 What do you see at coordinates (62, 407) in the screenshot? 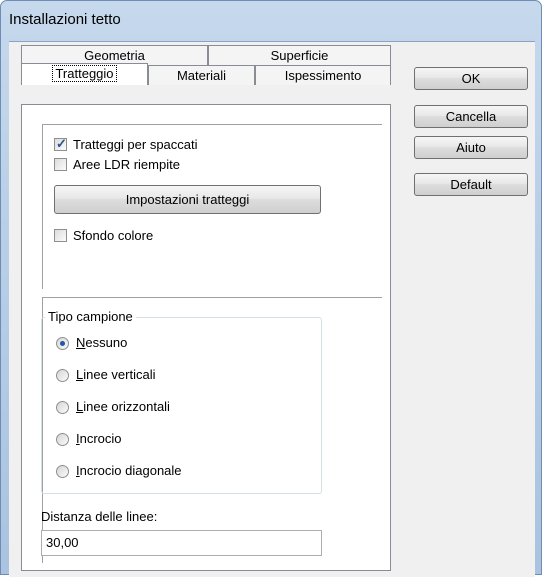
I see `radio-horizontal-lines` at bounding box center [62, 407].